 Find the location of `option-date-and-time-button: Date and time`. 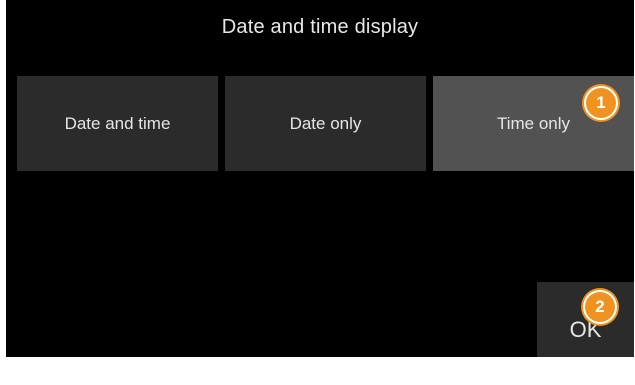

option-date-and-time-button: Date and time is located at coordinates (117, 123).